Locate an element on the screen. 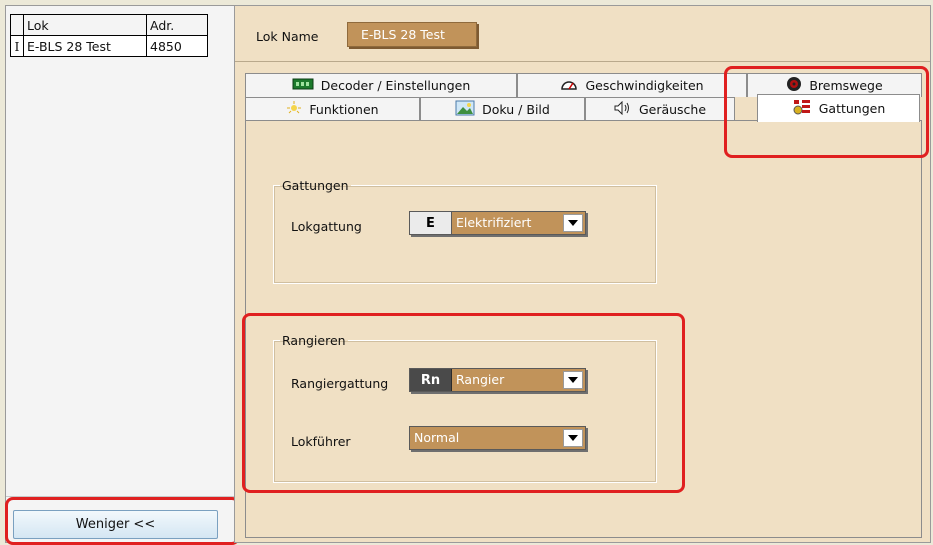 The height and width of the screenshot is (545, 933). lokgattung-code: E is located at coordinates (431, 223).